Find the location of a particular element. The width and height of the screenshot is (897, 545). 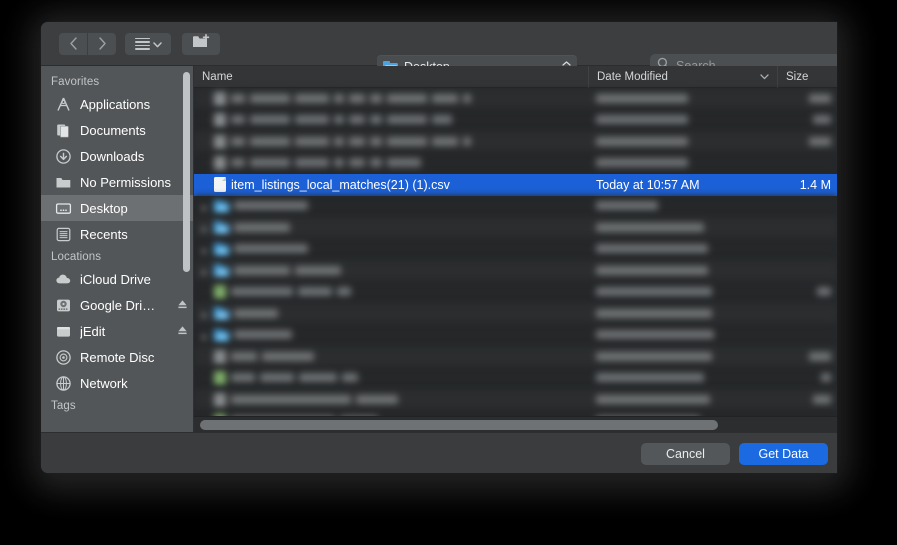

new-folder-icon is located at coordinates (201, 43).